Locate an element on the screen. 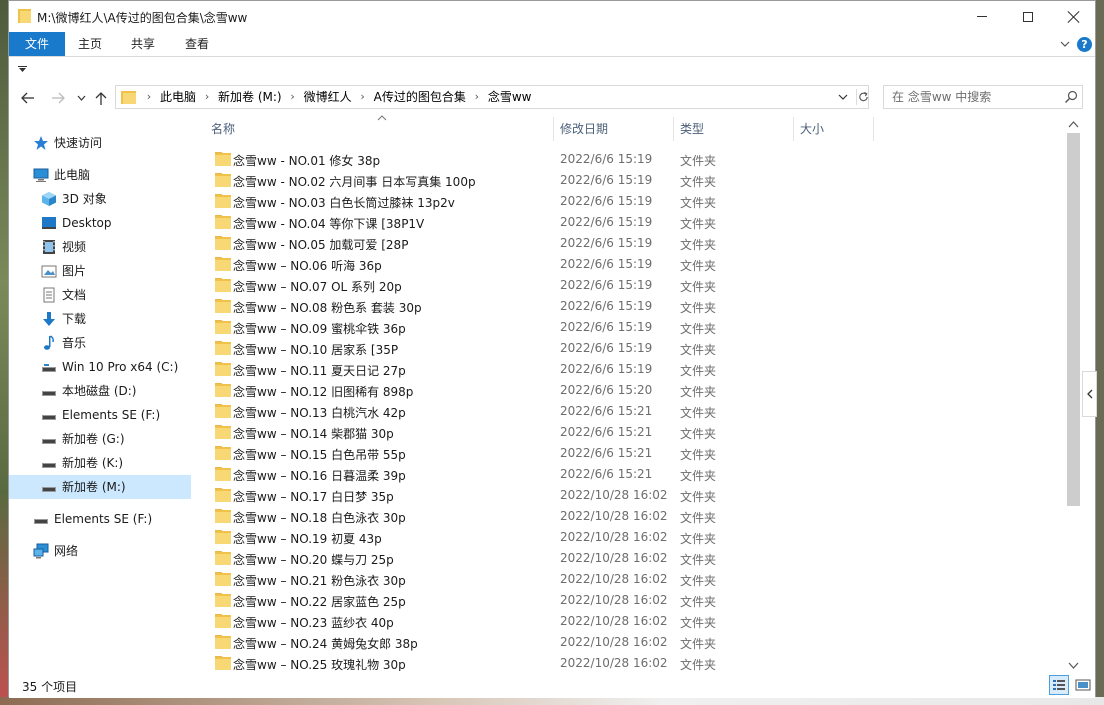  file-row: 念雪ww – NO.18 白色泳衣 30p 2022/10/28 16:02 文件夹 is located at coordinates (471, 516).